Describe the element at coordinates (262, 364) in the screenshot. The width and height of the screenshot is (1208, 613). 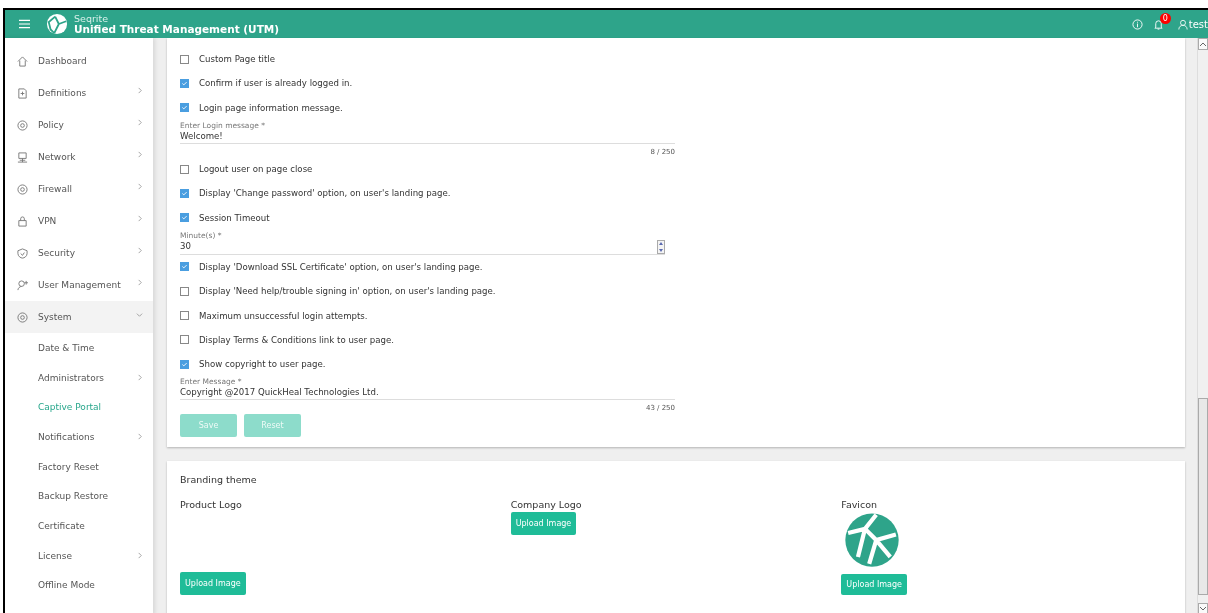
I see `option-label: Show copyright to user page.` at that location.